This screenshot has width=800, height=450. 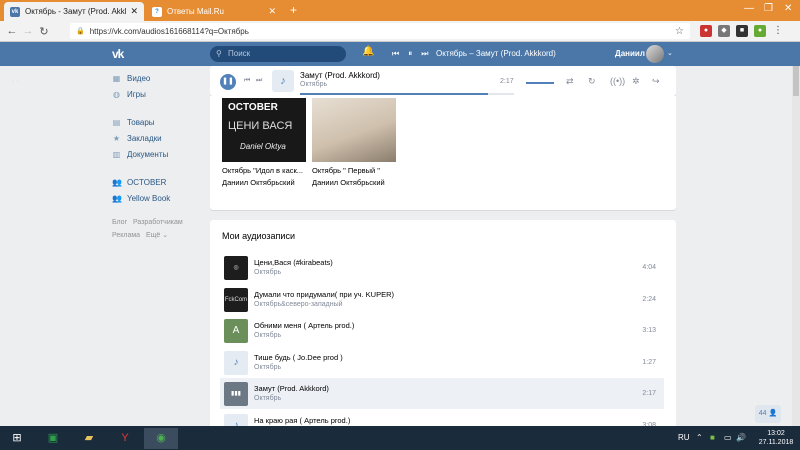 I want to click on player-track-artist: Октябрь, so click(x=313, y=84).